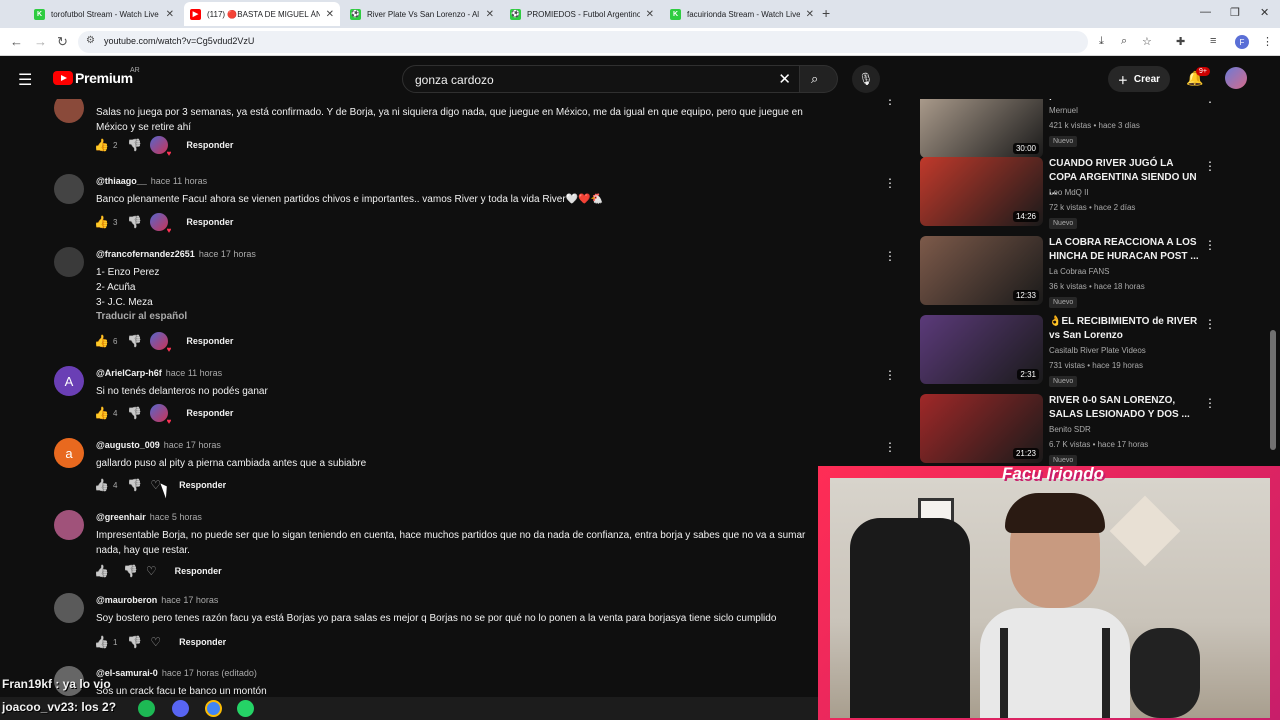 This screenshot has height=720, width=1280. Describe the element at coordinates (40, 41) in the screenshot. I see `forward-icon: →` at that location.